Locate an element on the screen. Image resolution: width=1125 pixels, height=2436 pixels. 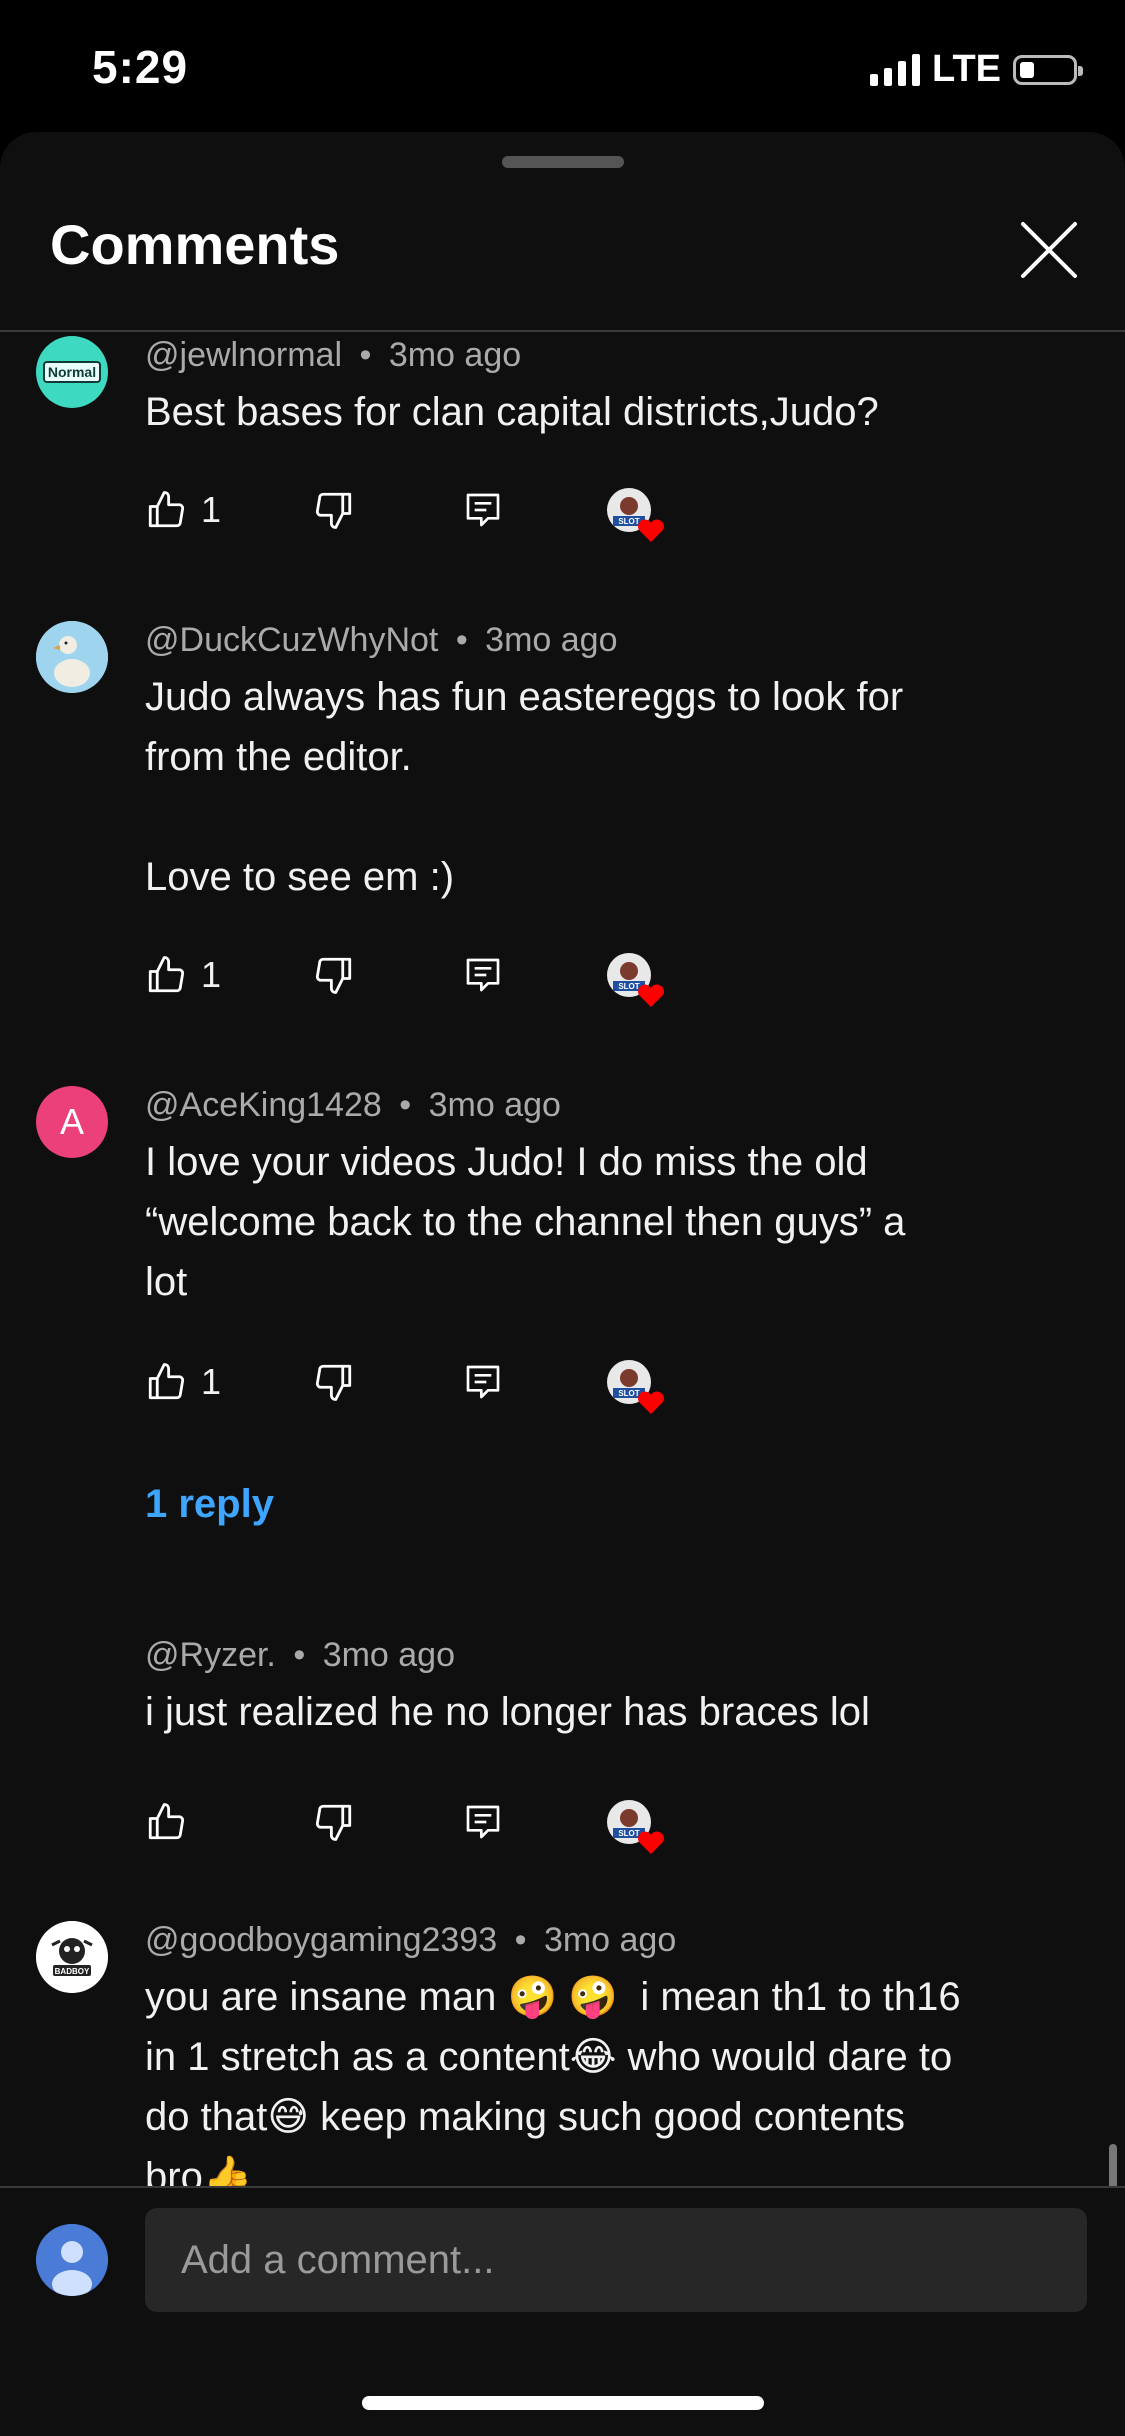
sheet-header: Comments is located at coordinates (562, 267).